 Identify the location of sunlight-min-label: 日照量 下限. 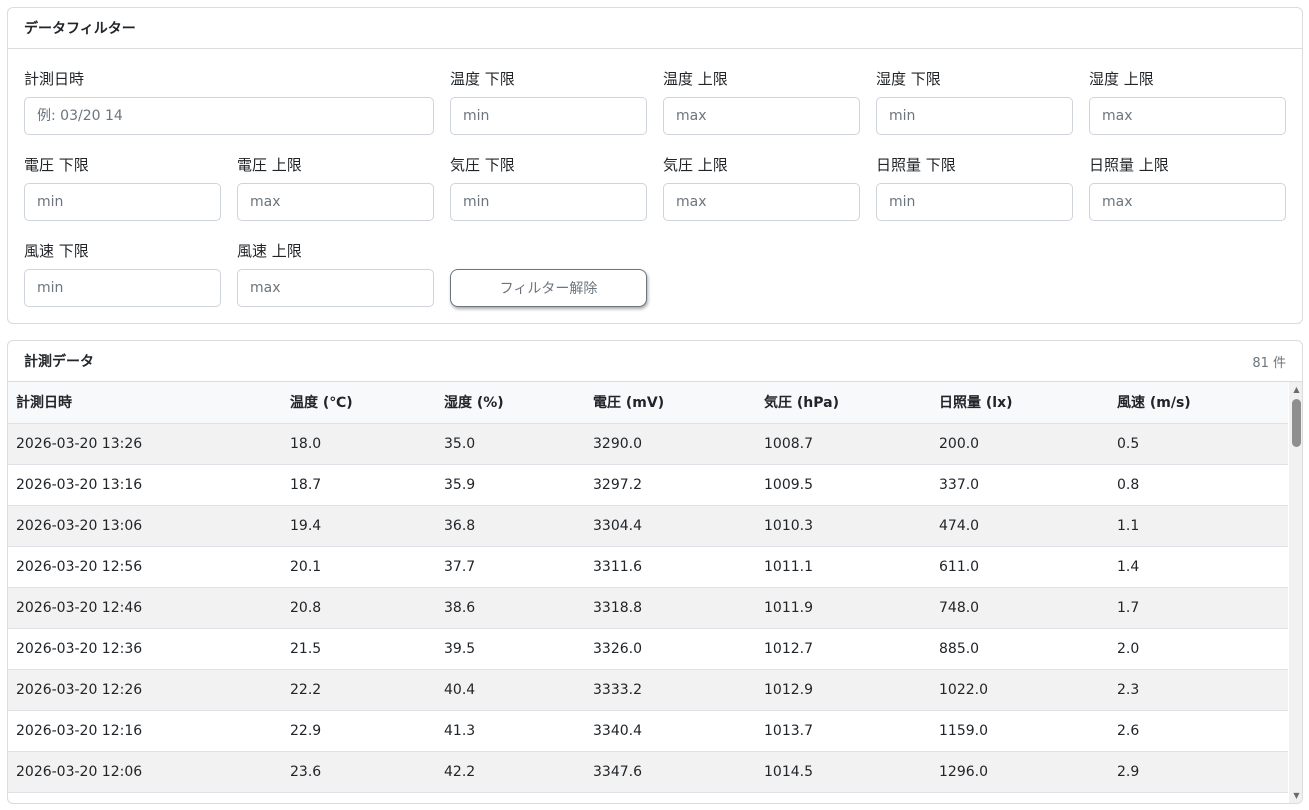
(916, 165).